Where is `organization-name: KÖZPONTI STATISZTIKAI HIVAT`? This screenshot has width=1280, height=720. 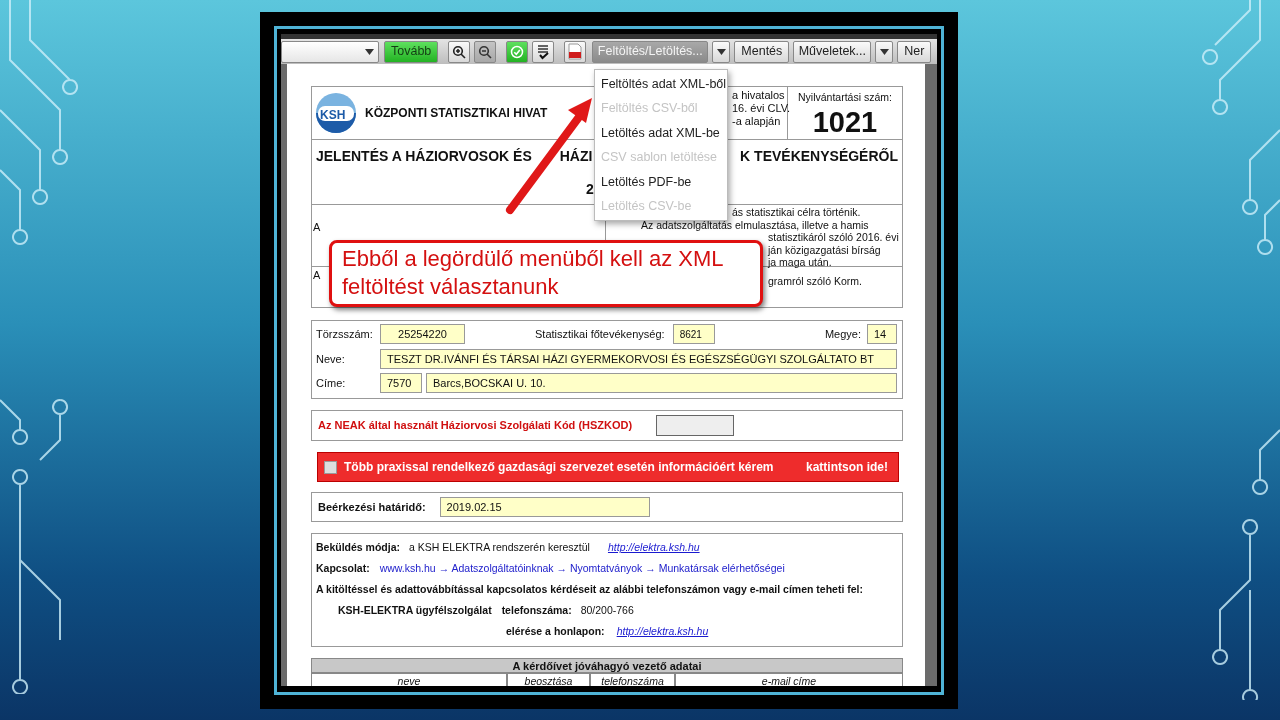
organization-name: KÖZPONTI STATISZTIKAI HIVAT is located at coordinates (456, 113).